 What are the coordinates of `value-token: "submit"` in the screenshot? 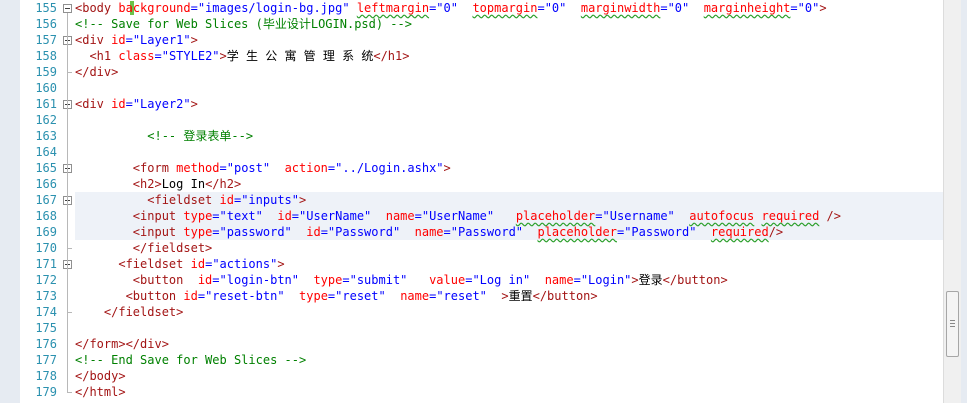 It's located at (378, 280).